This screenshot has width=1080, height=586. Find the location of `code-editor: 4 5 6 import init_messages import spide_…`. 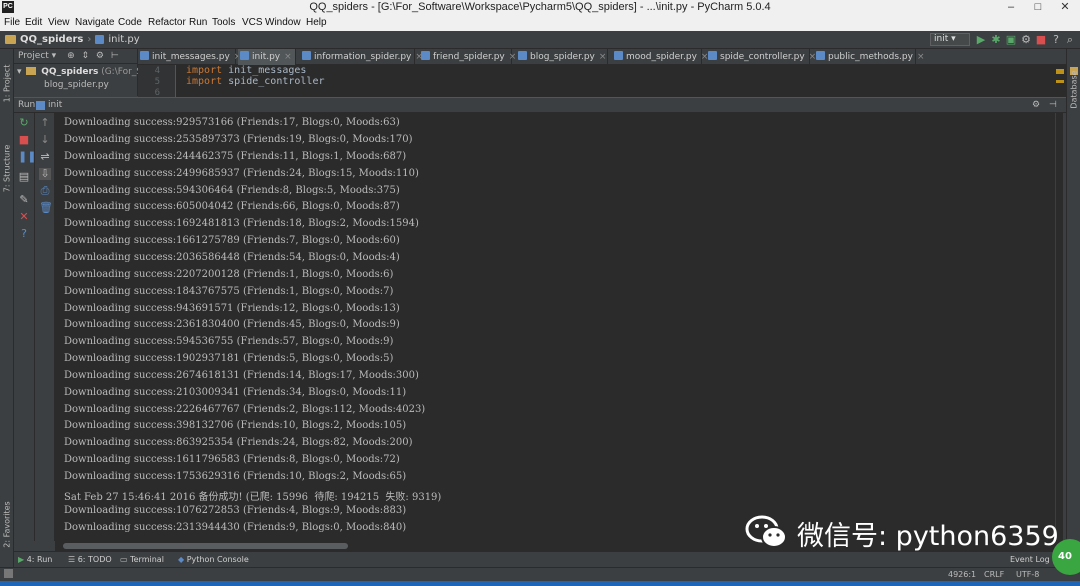

code-editor: 4 5 6 import init_messages import spide_… is located at coordinates (596, 81).